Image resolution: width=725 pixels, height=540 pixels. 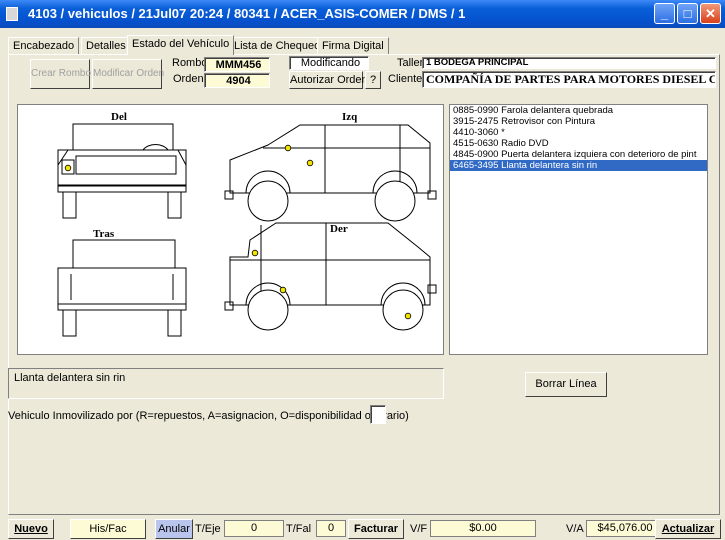 I want to click on t-fal-label: T/Fal, so click(x=299, y=529).